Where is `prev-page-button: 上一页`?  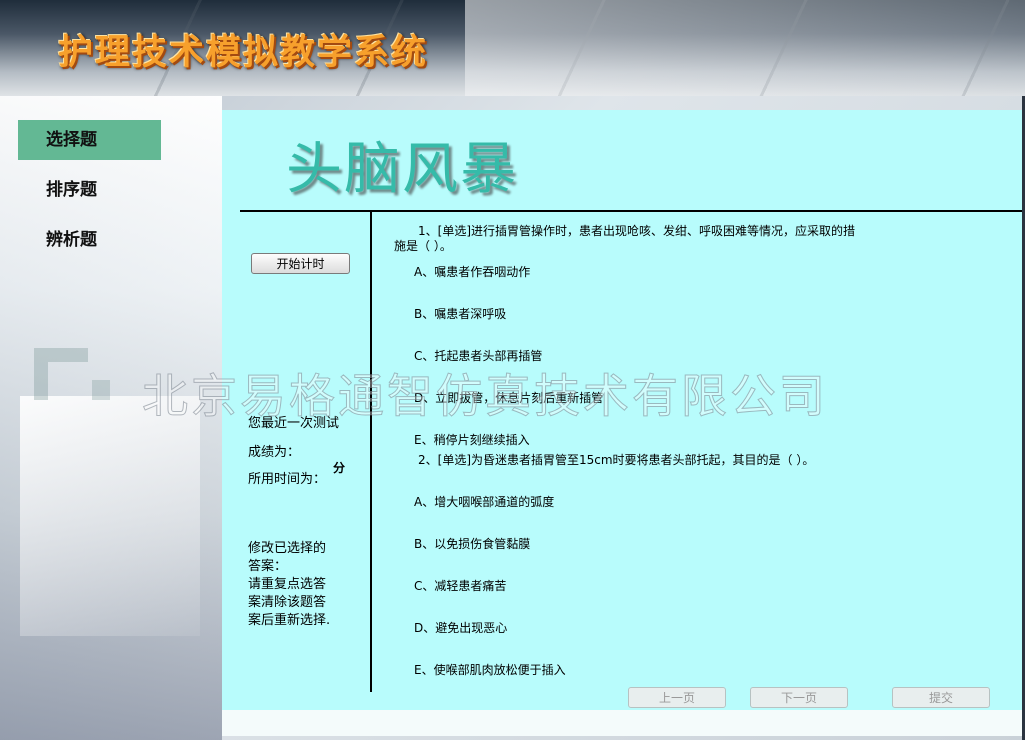 prev-page-button: 上一页 is located at coordinates (677, 697).